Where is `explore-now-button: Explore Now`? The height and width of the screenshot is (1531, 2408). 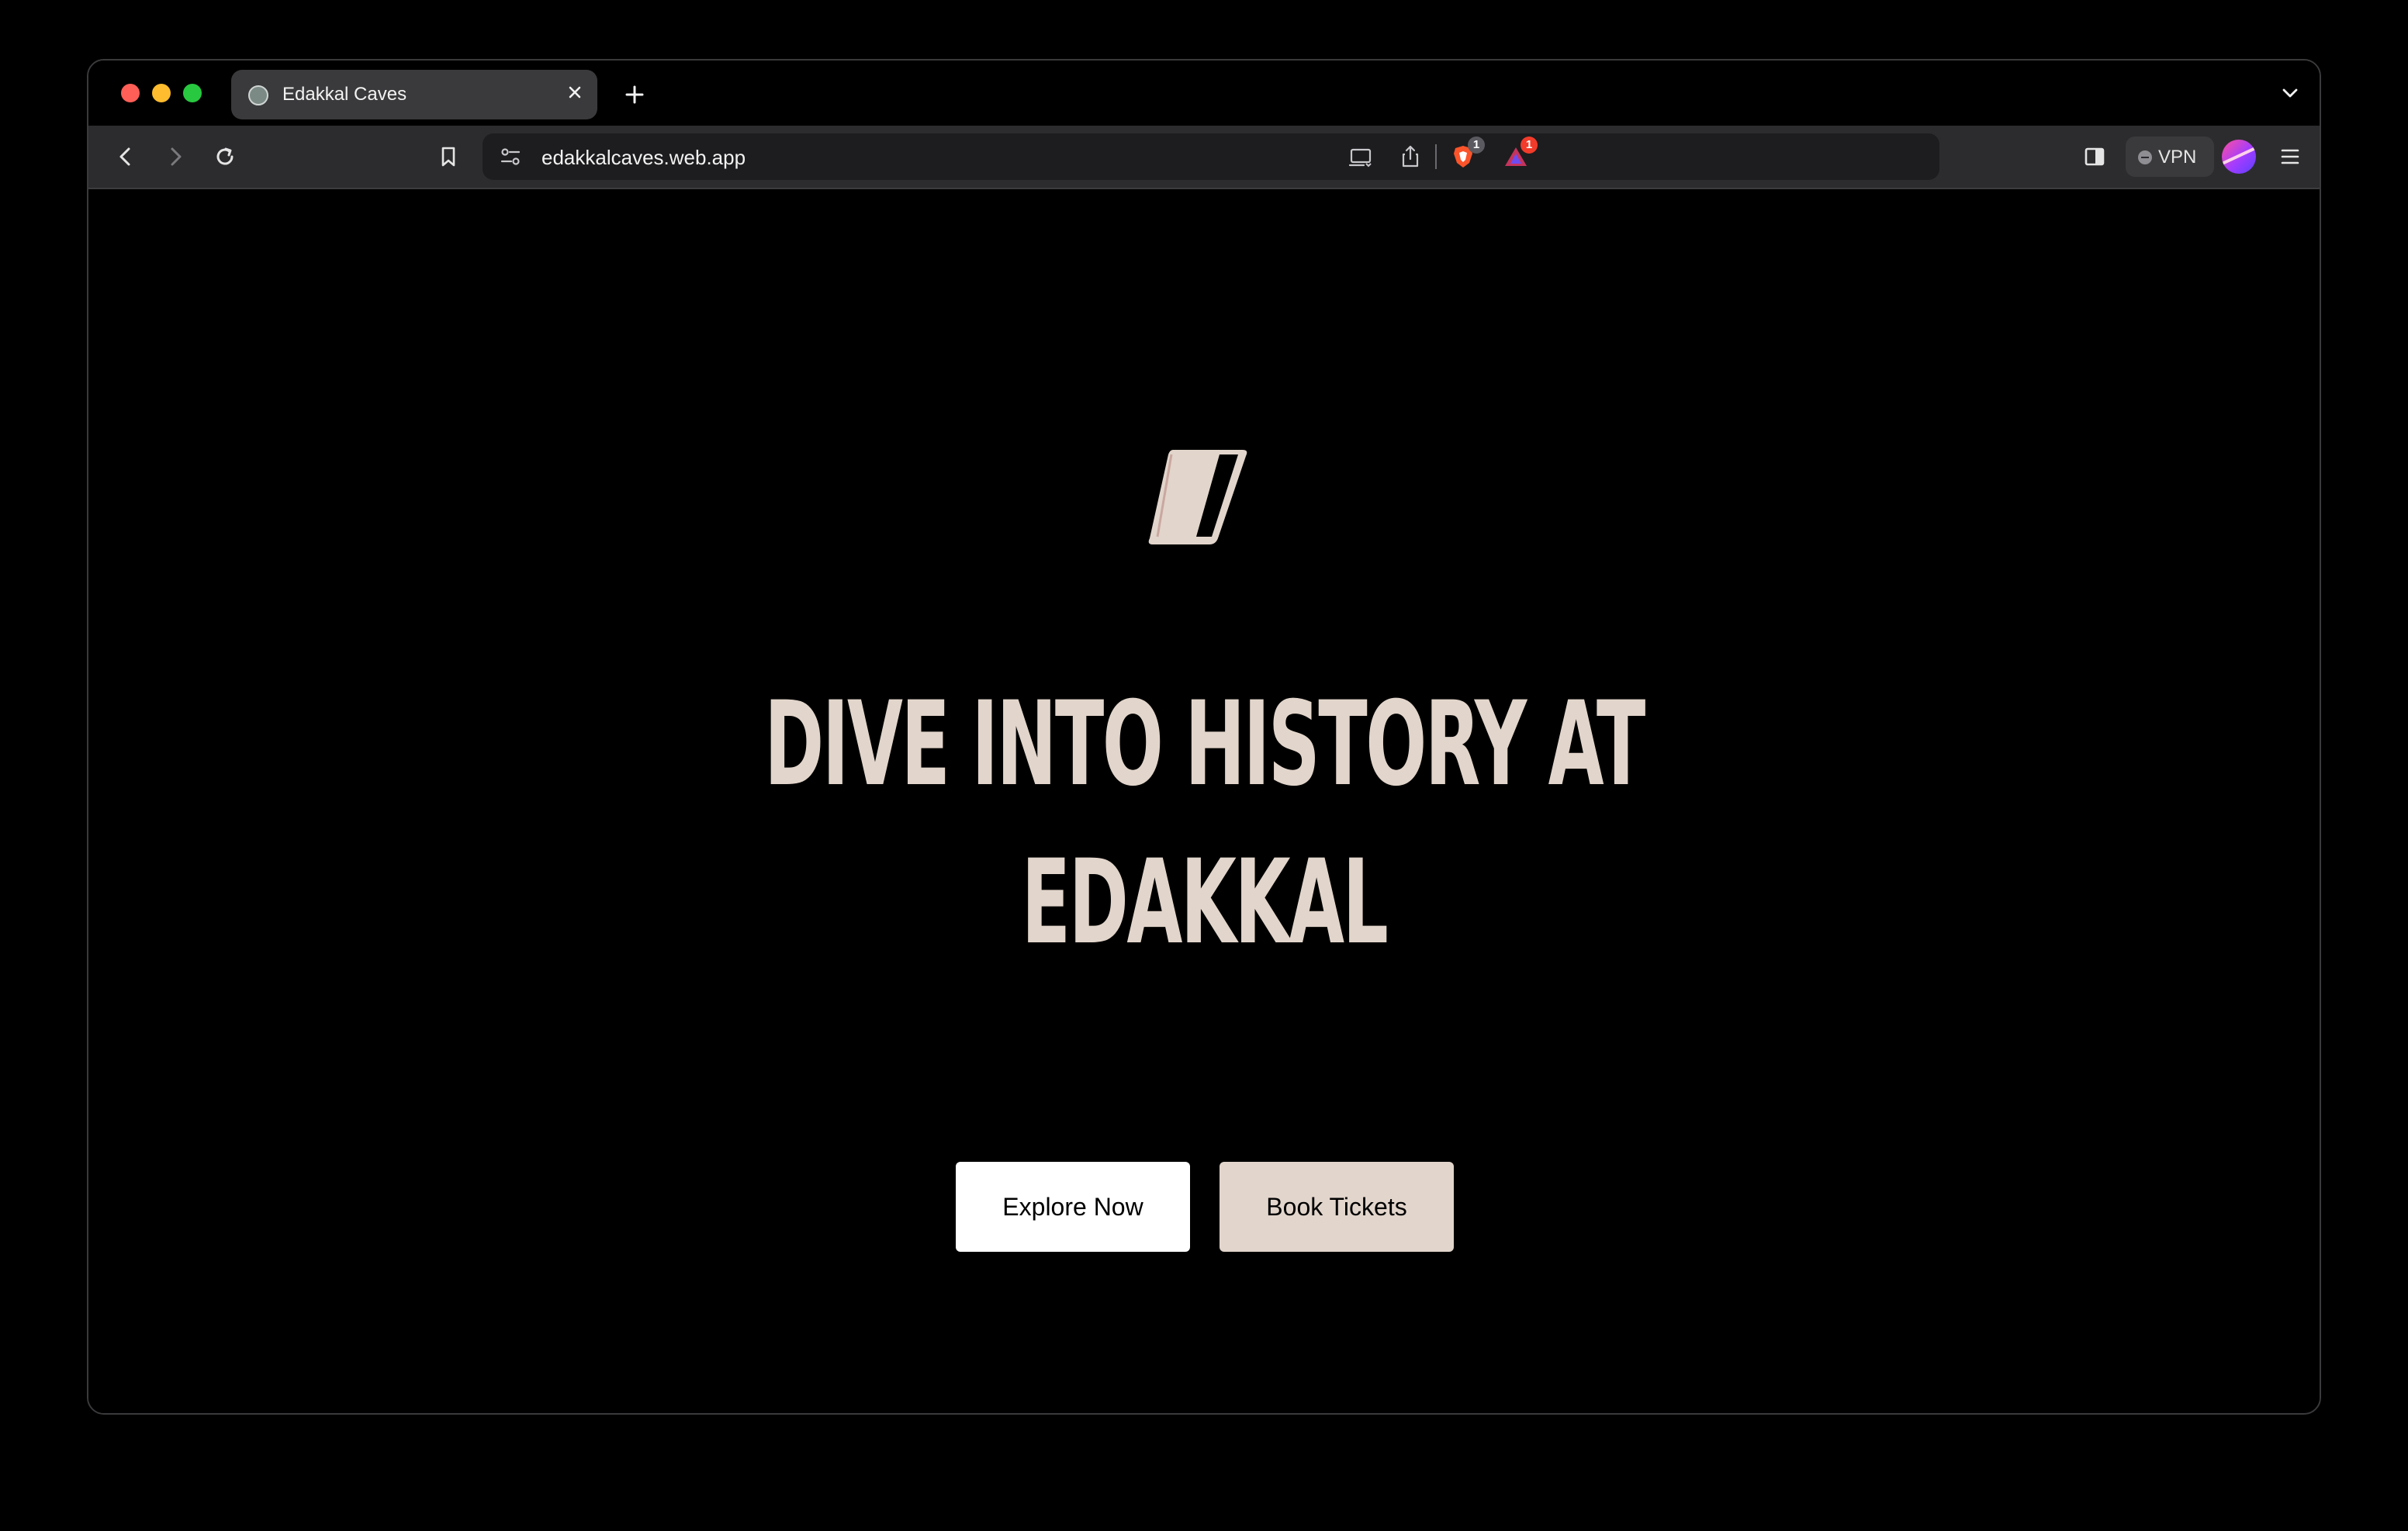
explore-now-button: Explore Now is located at coordinates (1073, 1207).